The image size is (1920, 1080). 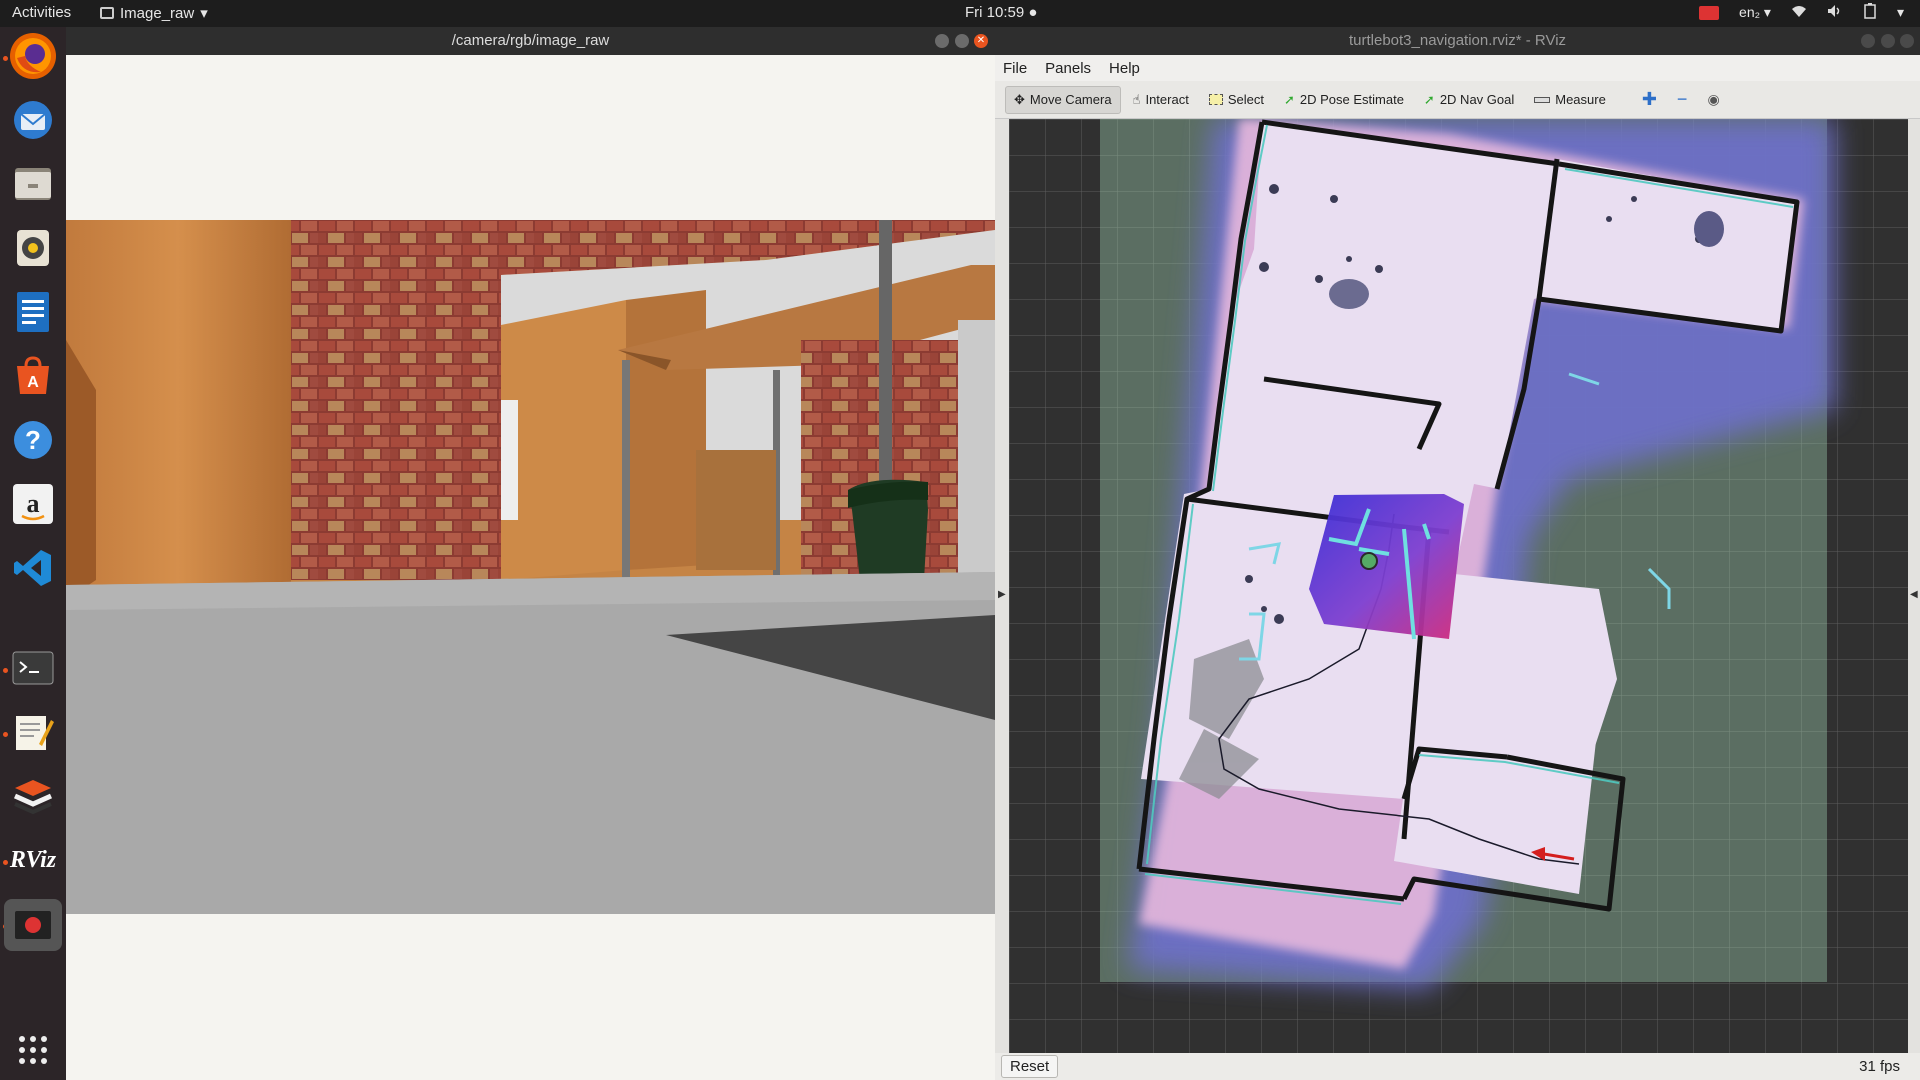 What do you see at coordinates (33, 796) in the screenshot?
I see `books-icon` at bounding box center [33, 796].